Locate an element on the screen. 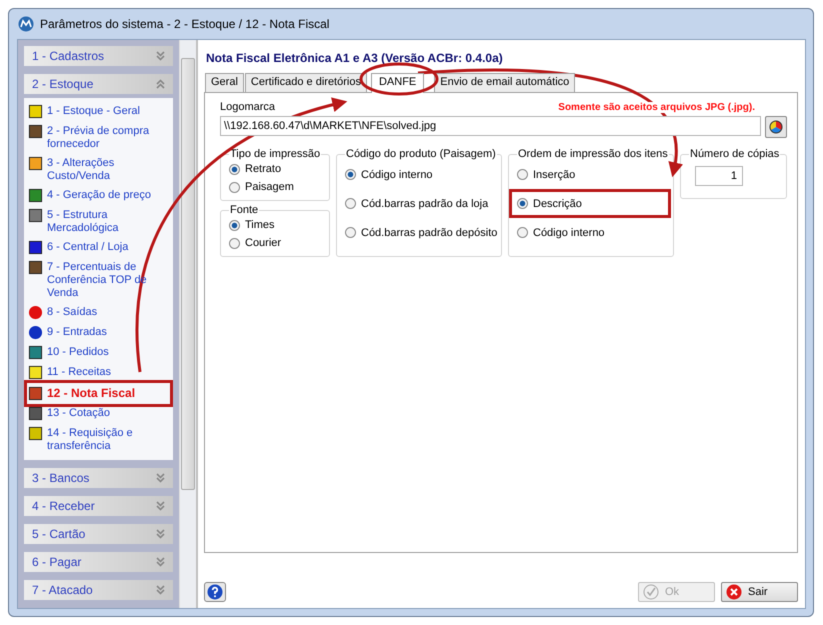  radio-option: Times is located at coordinates (277, 225).